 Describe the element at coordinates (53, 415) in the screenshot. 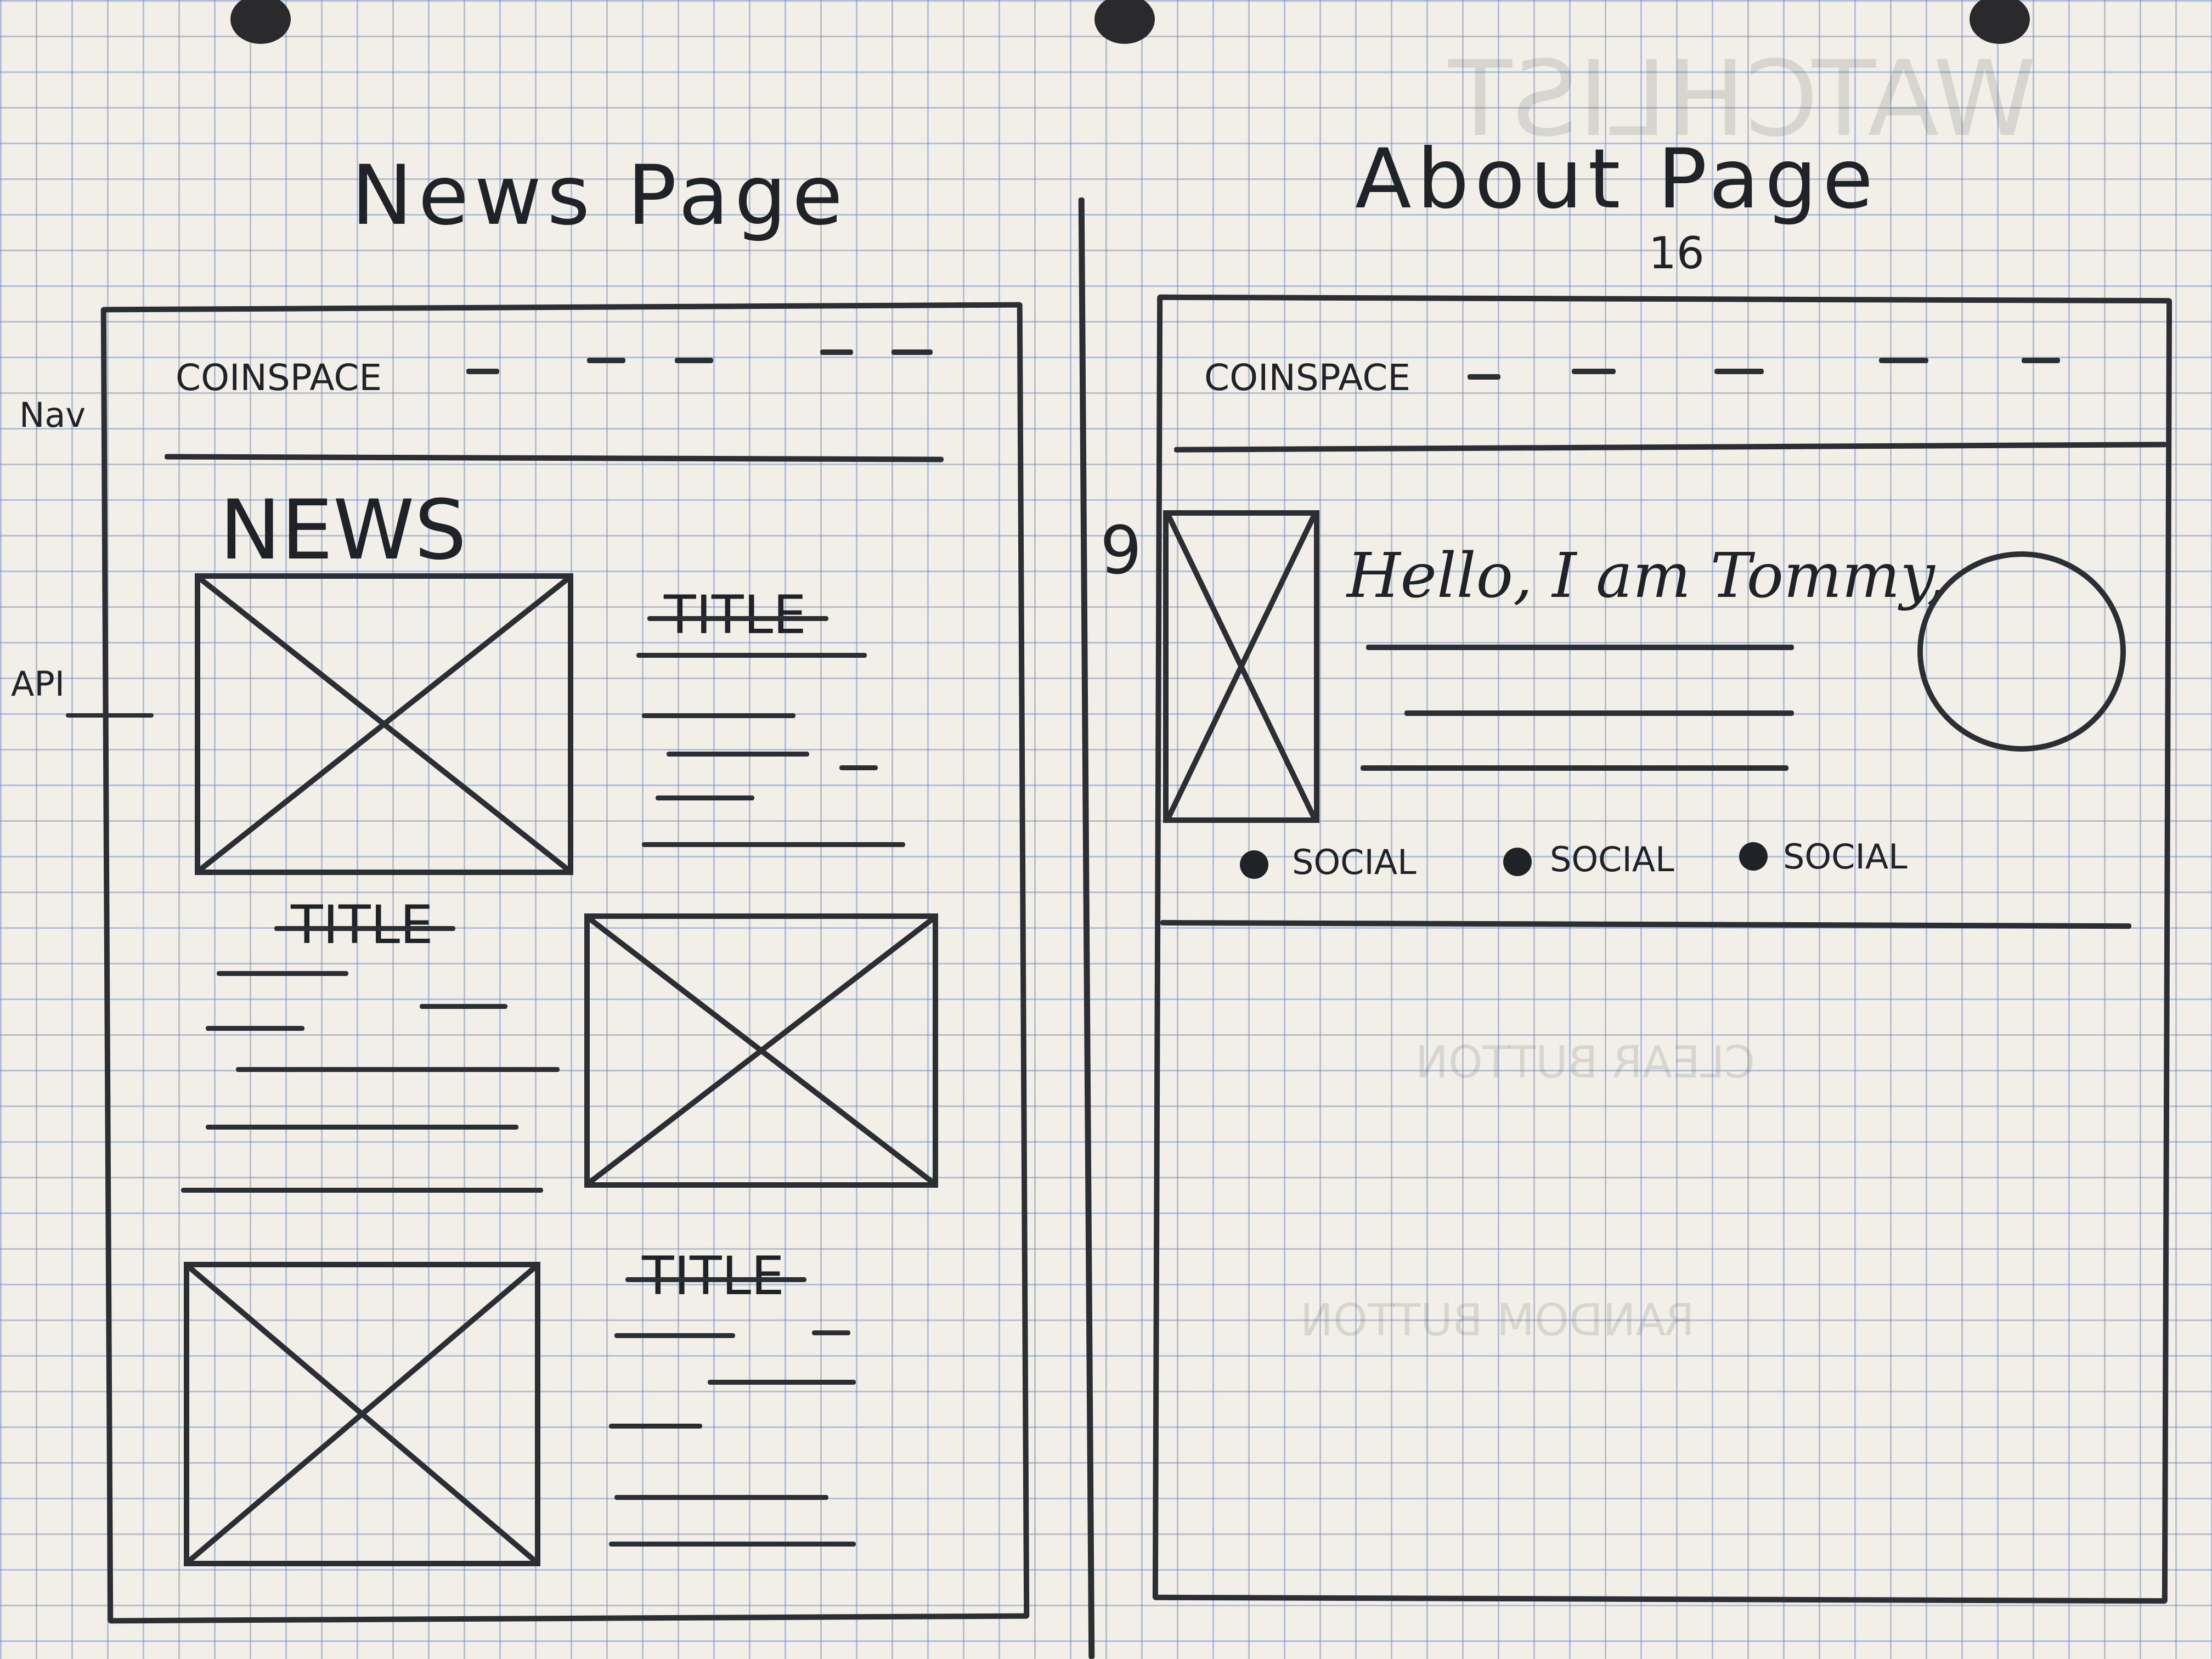

I see `news-nav-annotation: Nav` at that location.